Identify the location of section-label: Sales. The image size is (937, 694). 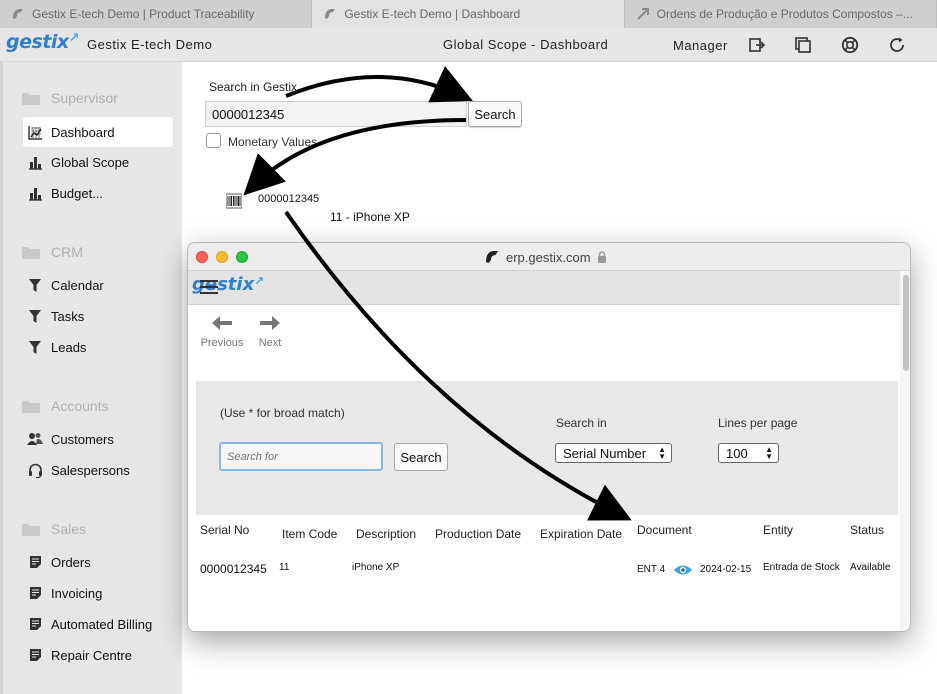
(69, 529).